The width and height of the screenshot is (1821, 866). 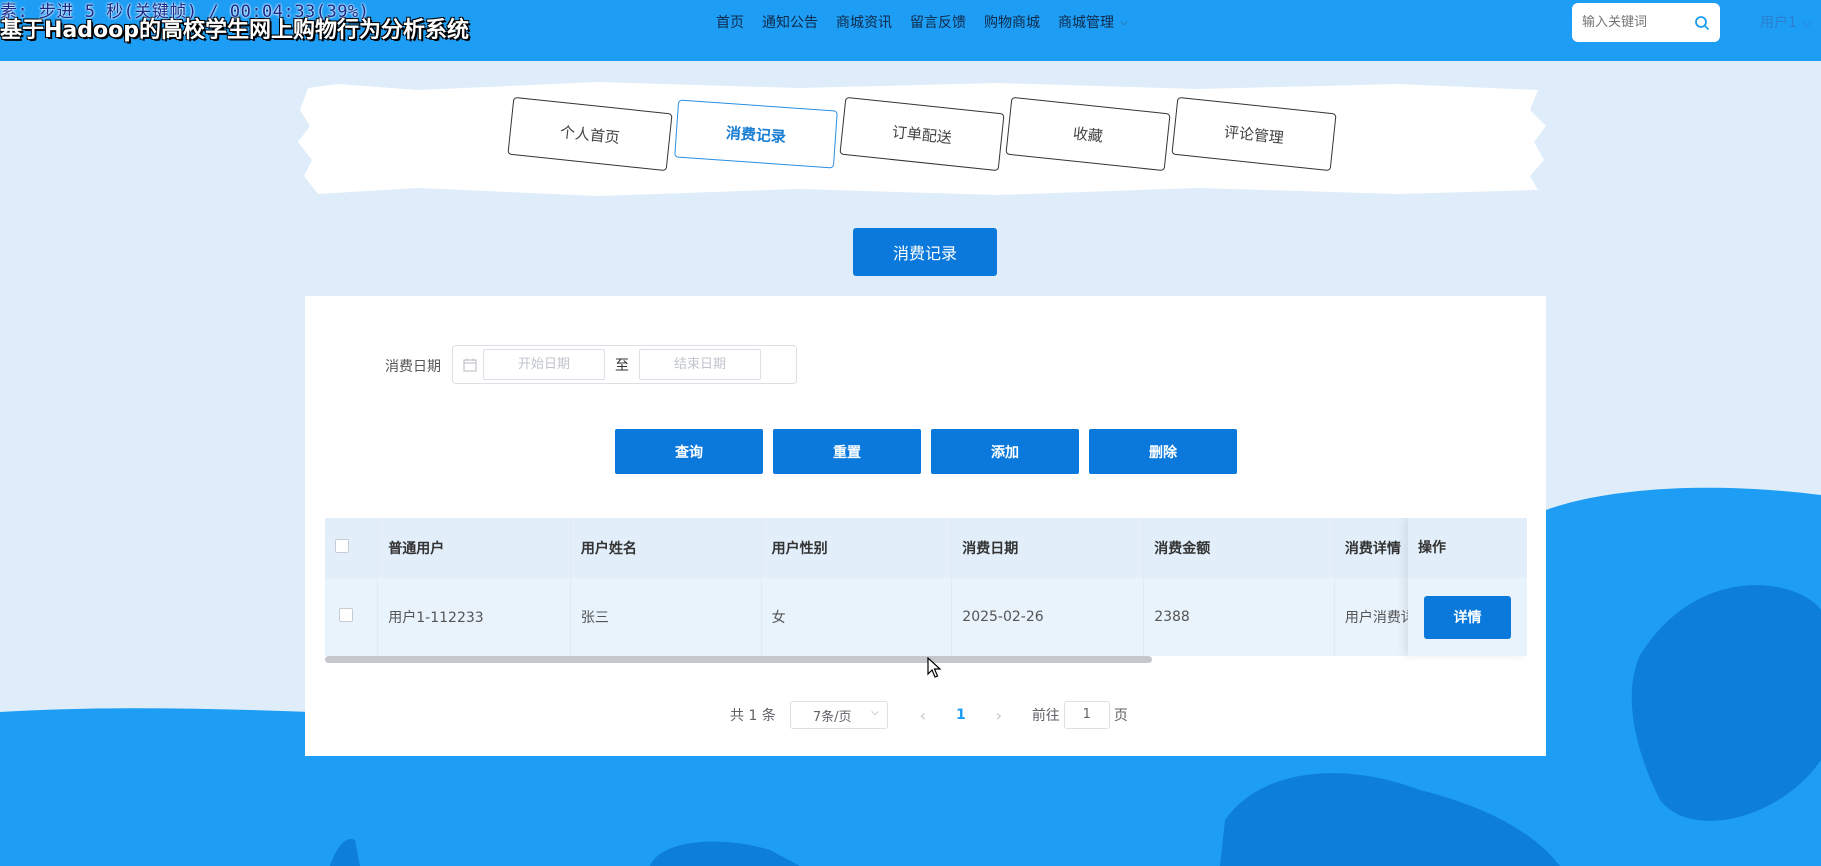 What do you see at coordinates (1778, 23) in the screenshot?
I see `username: 用户1` at bounding box center [1778, 23].